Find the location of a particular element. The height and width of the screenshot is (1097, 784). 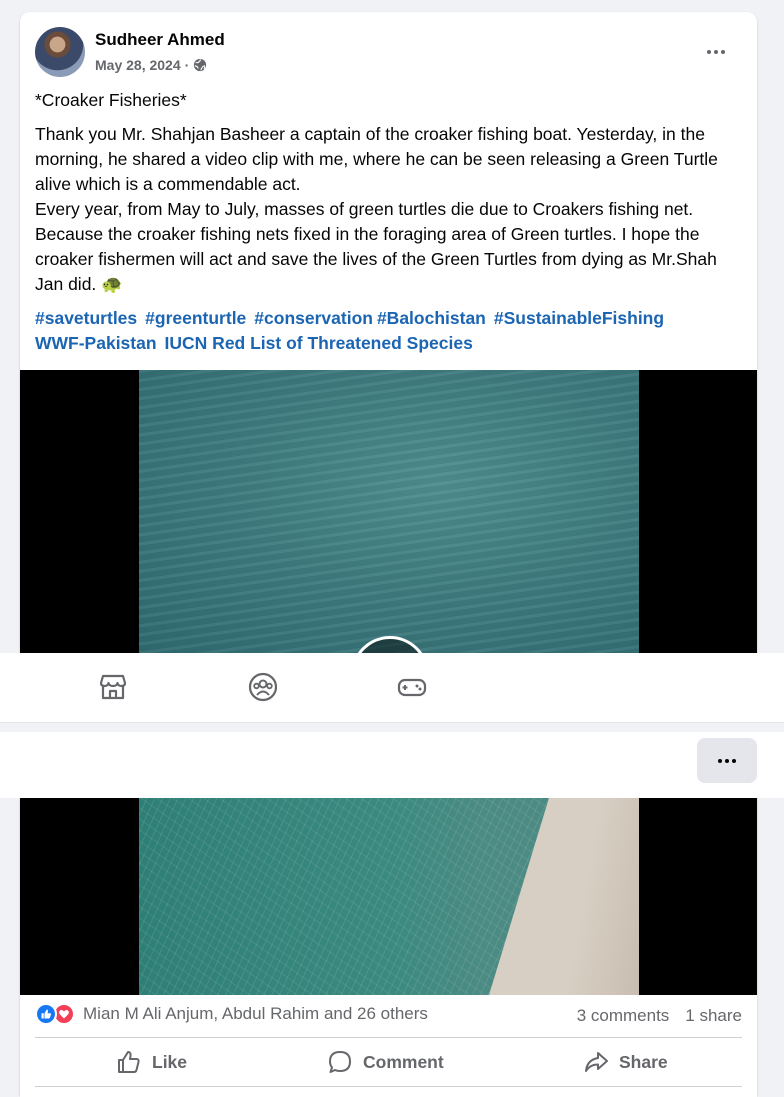

like-button: Like is located at coordinates (151, 1062).